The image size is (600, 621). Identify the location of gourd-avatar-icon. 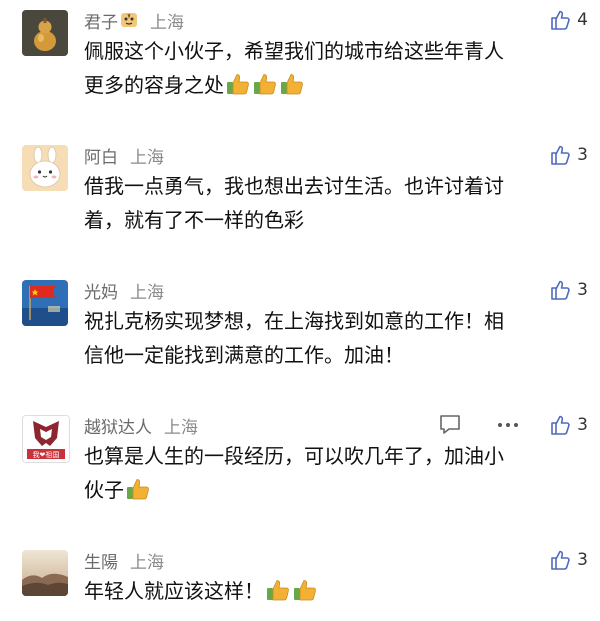
(45, 33).